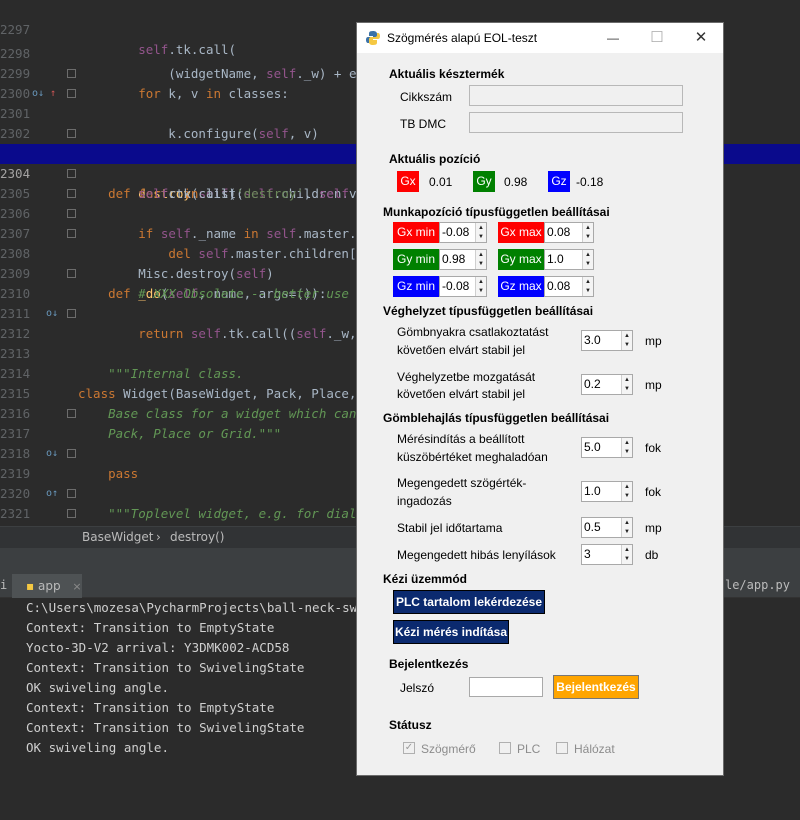 The height and width of the screenshot is (820, 800). Describe the element at coordinates (117, 537) in the screenshot. I see `breadcrumb-item-class: BaseWidget` at that location.